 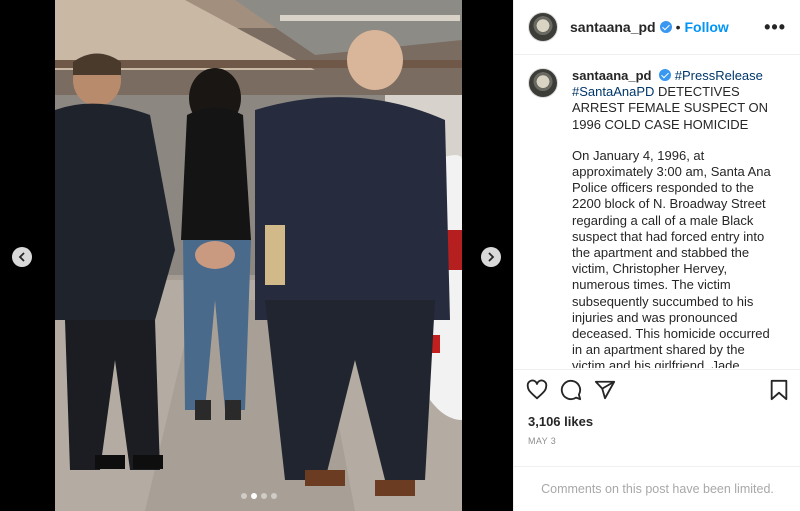 I want to click on follow-button: Follow, so click(x=707, y=27).